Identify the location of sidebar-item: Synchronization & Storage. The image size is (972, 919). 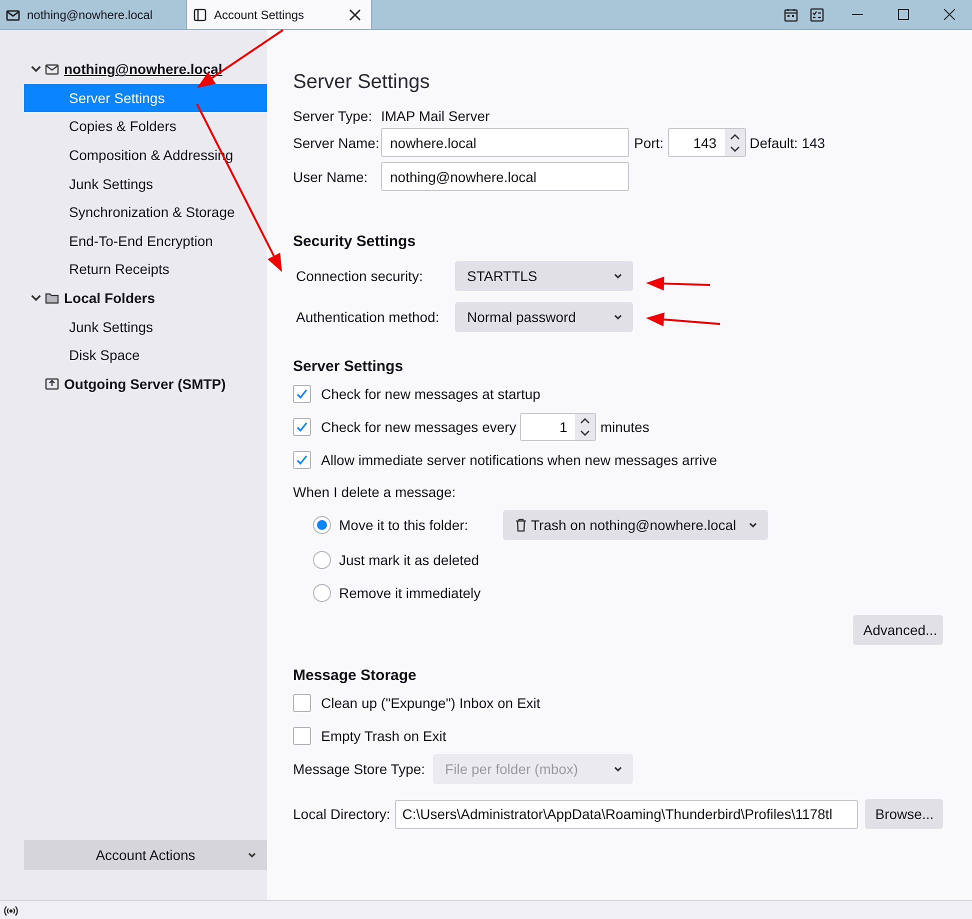
(145, 212).